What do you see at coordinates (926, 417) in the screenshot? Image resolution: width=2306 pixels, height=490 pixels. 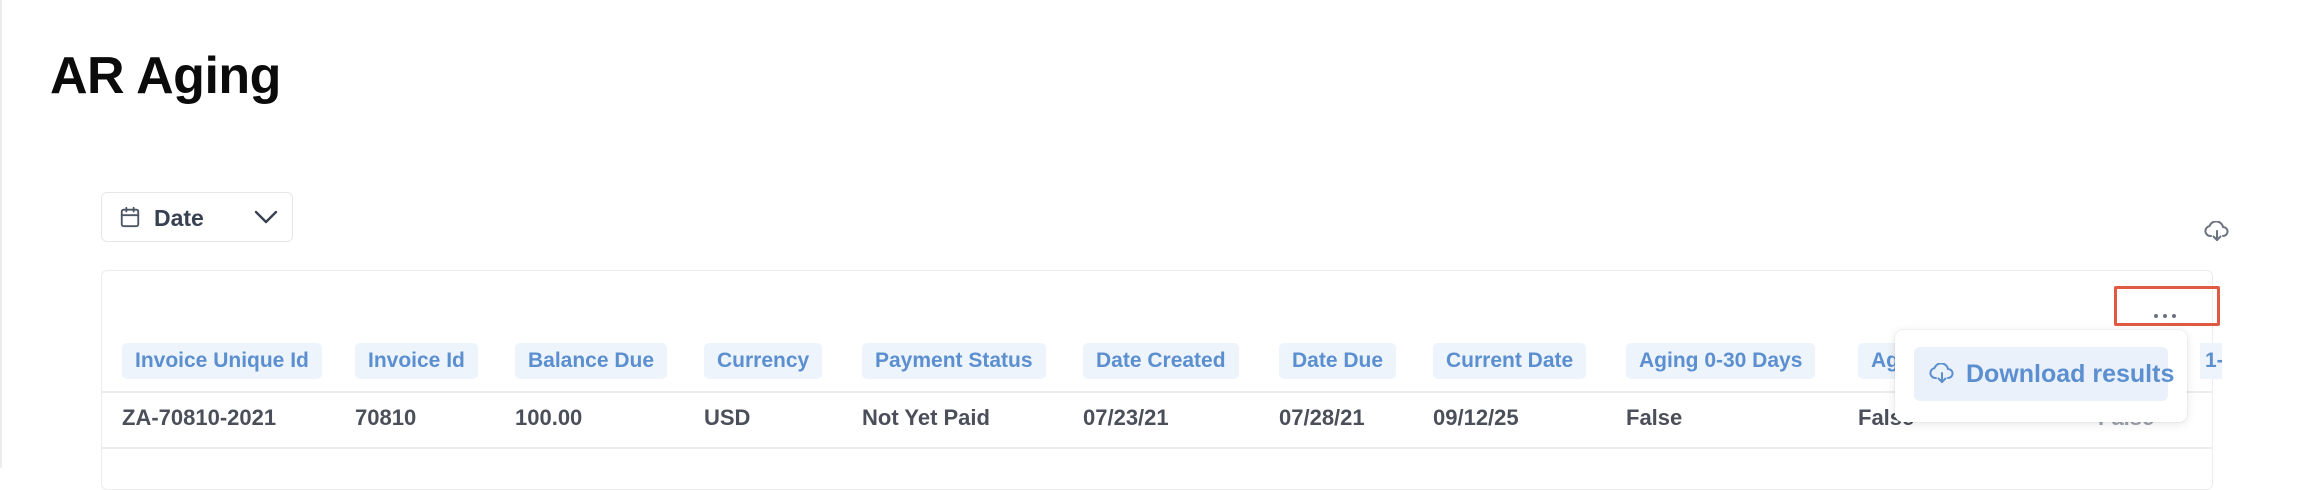 I see `table-cell: Not Yet Paid` at bounding box center [926, 417].